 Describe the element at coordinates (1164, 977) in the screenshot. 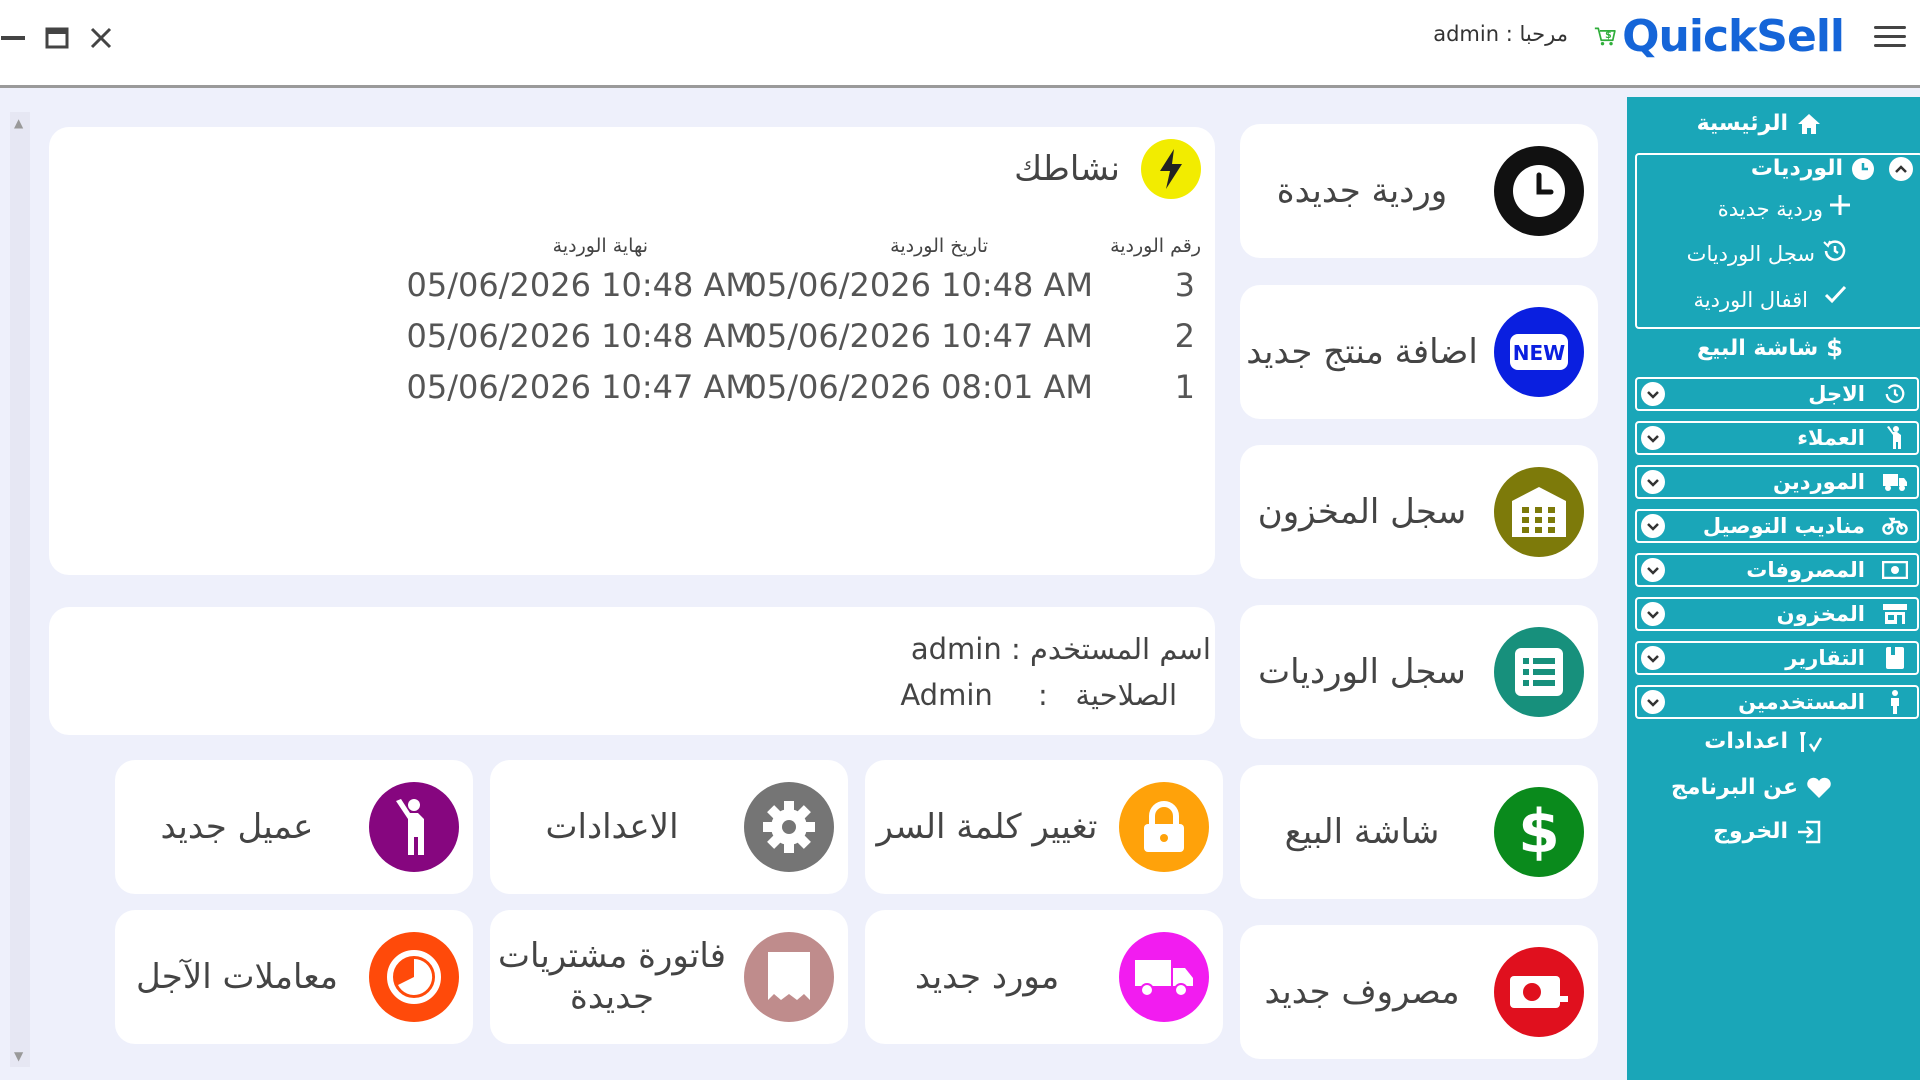

I see `truck-icon` at that location.